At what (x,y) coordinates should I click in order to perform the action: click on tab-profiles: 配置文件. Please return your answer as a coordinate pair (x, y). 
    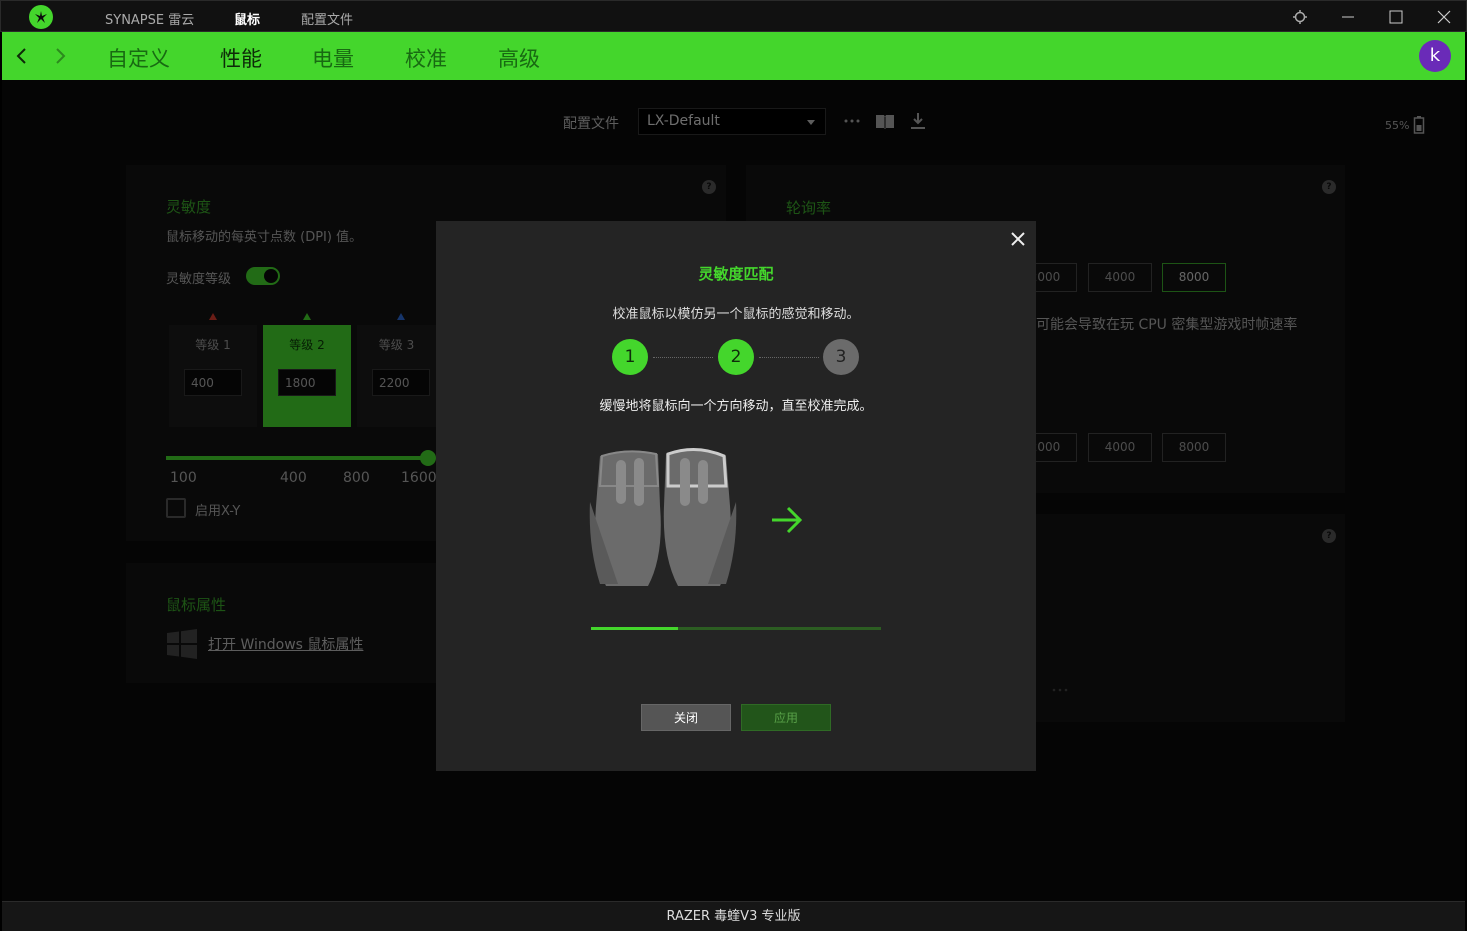
    Looking at the image, I should click on (327, 18).